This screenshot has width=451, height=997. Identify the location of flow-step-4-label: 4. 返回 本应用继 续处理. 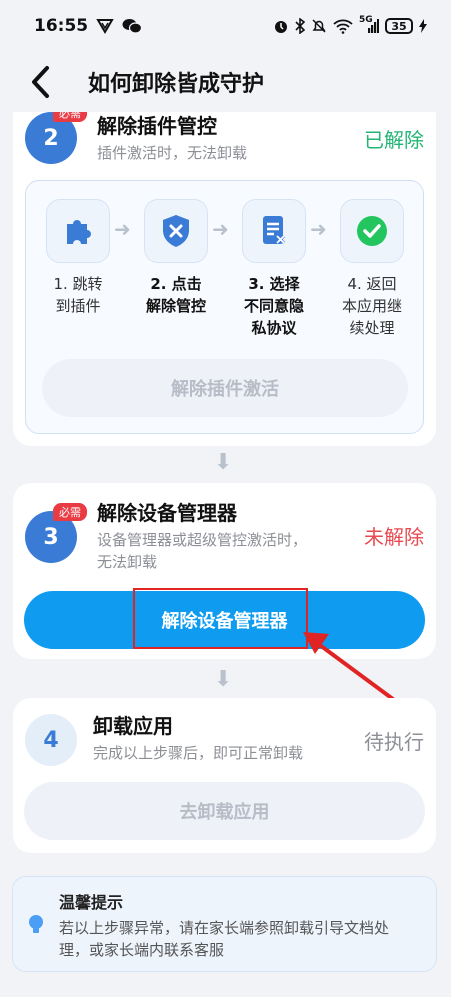
(371, 306).